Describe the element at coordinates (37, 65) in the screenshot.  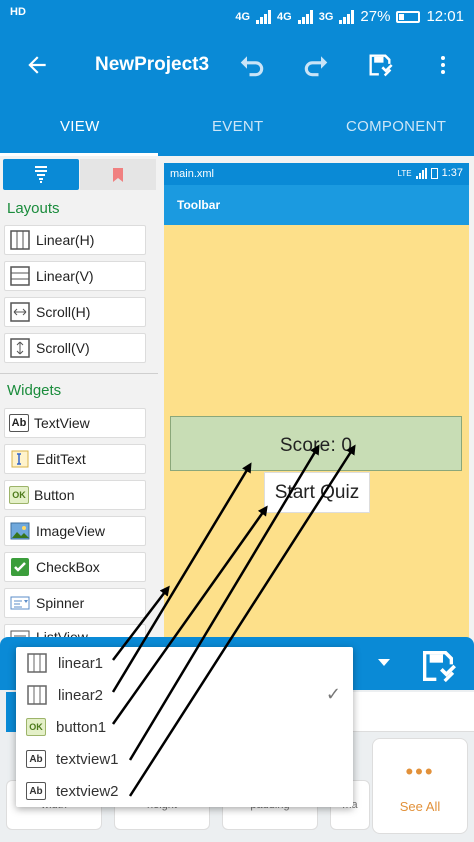
I see `back-arrow-icon` at that location.